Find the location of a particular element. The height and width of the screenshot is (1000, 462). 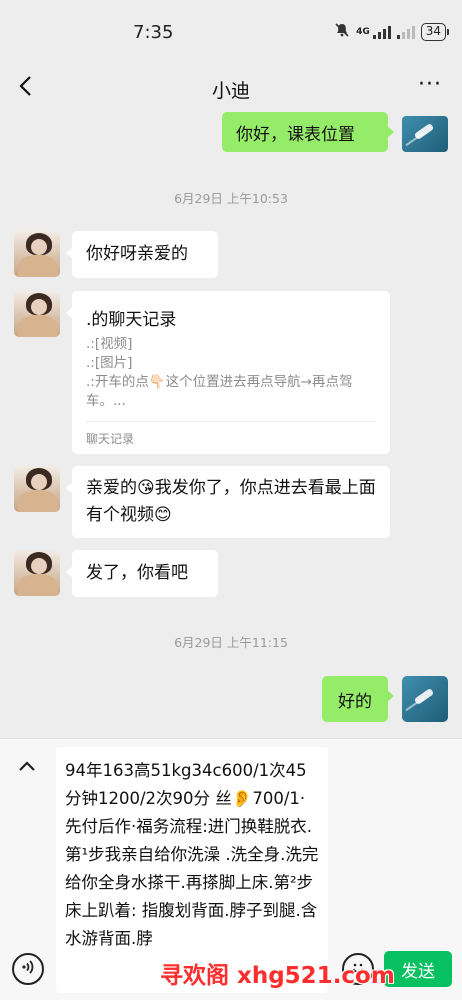

message-outgoing: 好的 is located at coordinates (358, 699).